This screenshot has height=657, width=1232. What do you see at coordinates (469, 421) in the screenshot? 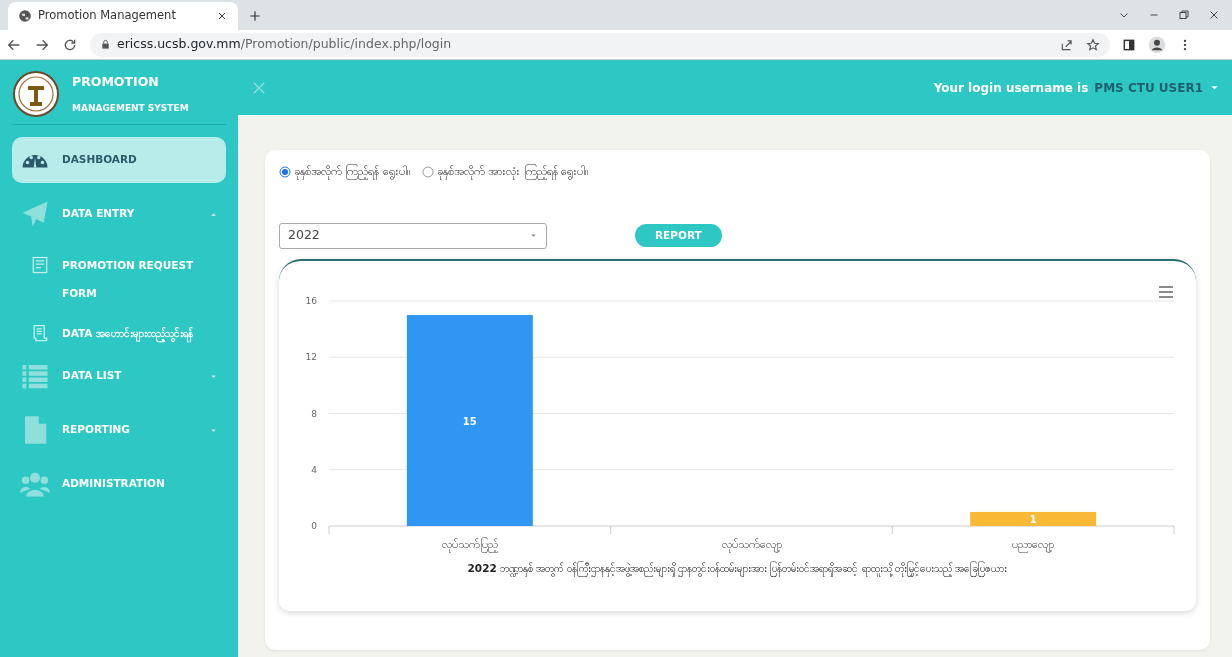
I see `data-label: 15` at bounding box center [469, 421].